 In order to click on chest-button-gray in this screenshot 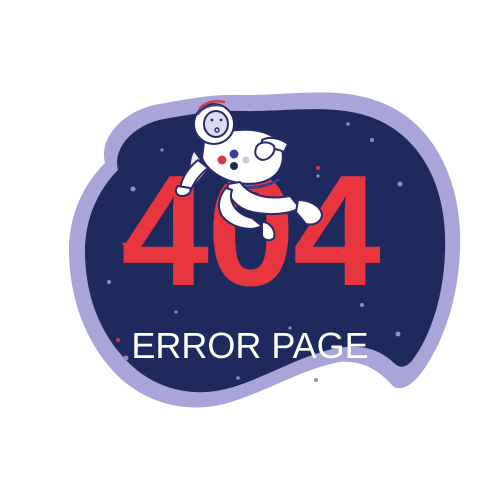, I will do `click(246, 160)`.